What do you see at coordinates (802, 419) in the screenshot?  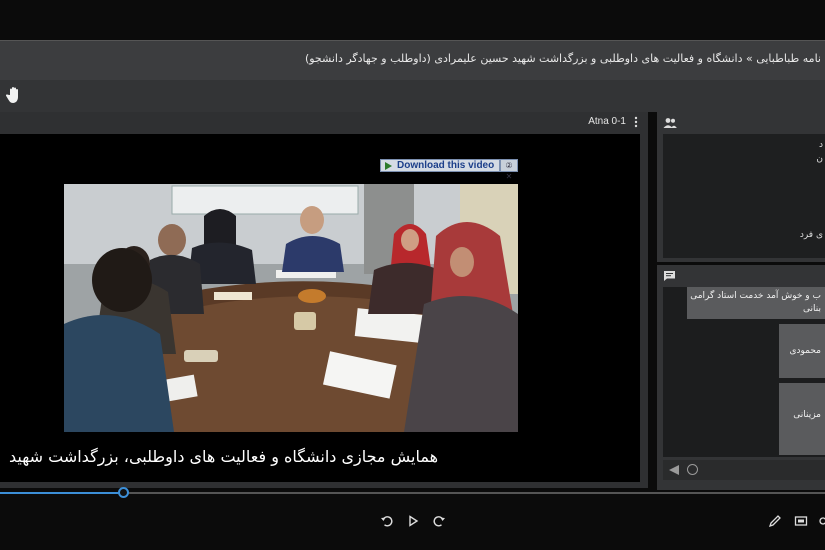 I see `chat-message: مزینانی` at bounding box center [802, 419].